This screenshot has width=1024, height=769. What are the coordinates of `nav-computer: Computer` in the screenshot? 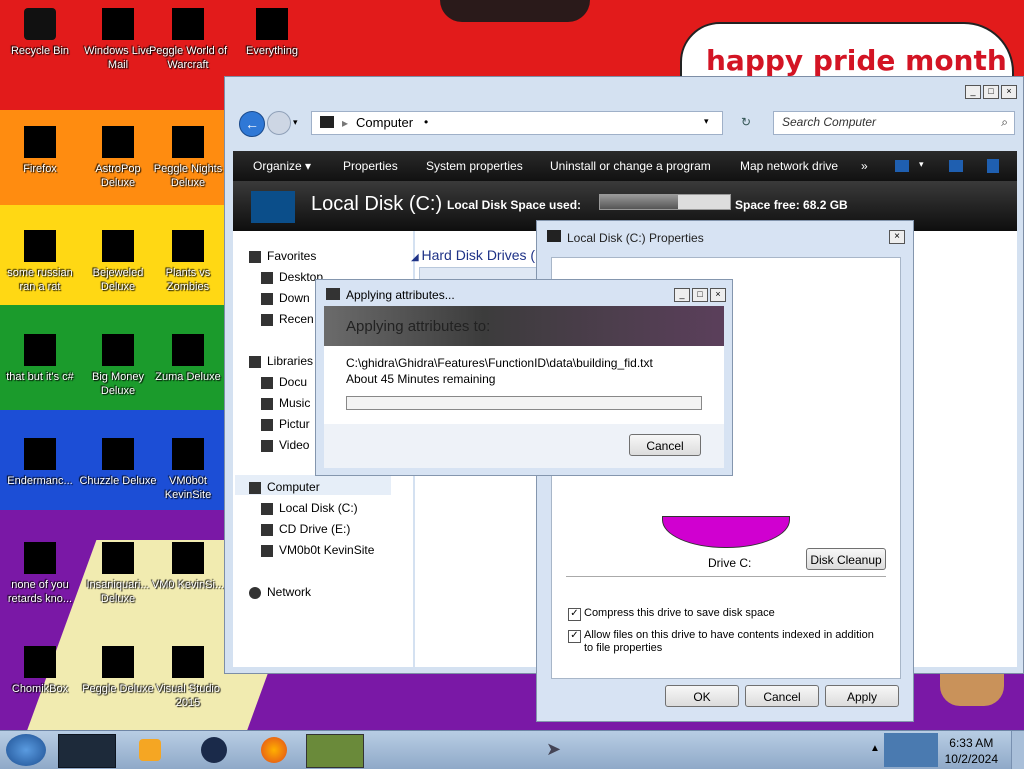 It's located at (284, 487).